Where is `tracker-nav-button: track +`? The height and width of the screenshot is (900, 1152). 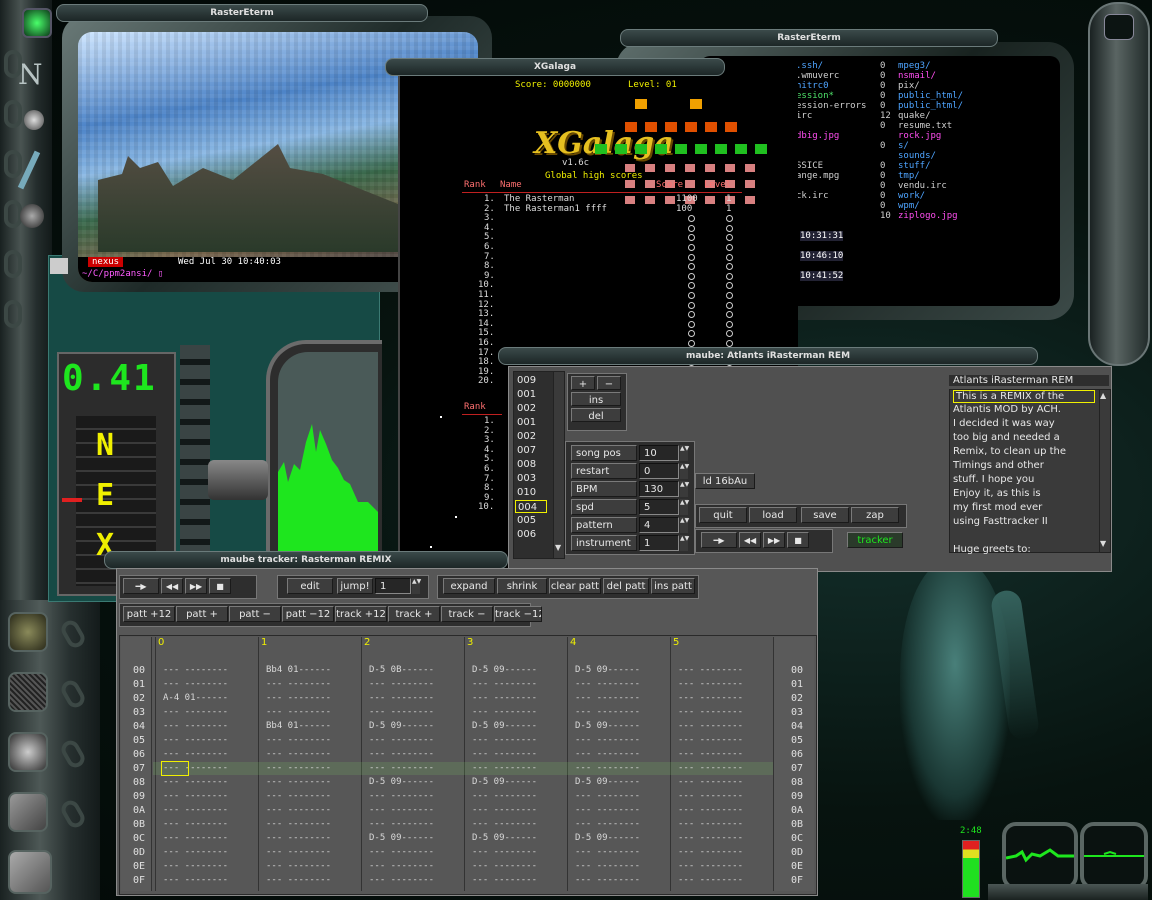
tracker-nav-button: track + is located at coordinates (414, 614).